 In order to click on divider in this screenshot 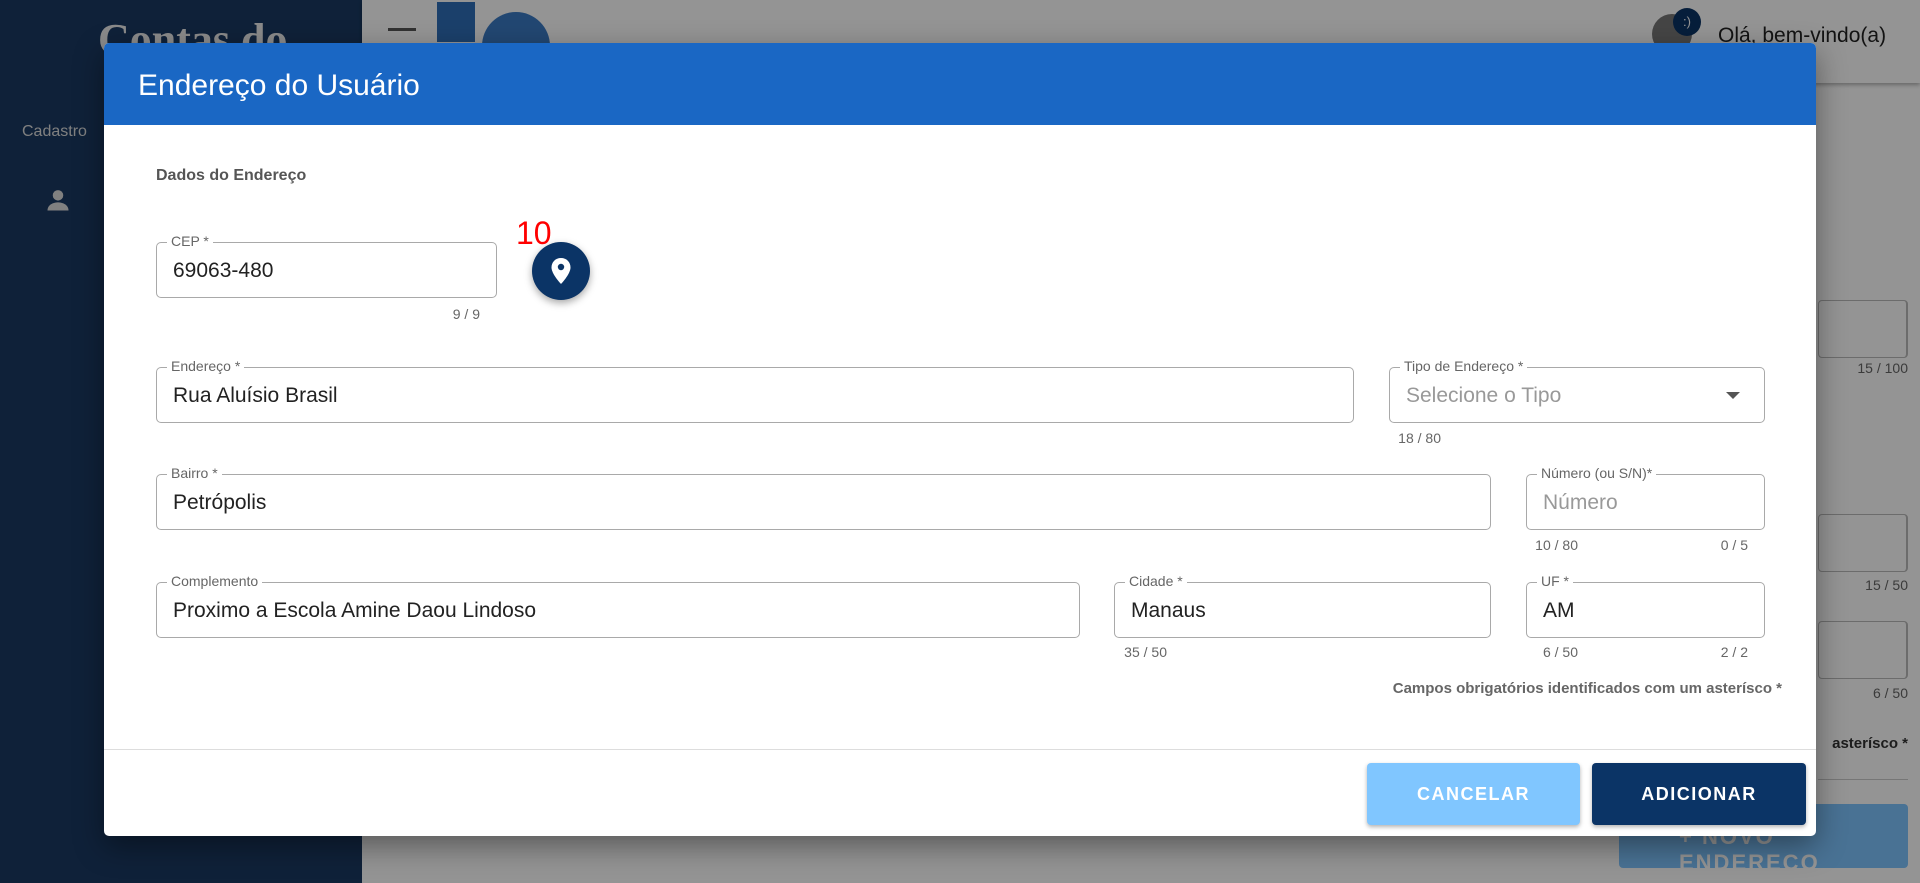, I will do `click(960, 749)`.